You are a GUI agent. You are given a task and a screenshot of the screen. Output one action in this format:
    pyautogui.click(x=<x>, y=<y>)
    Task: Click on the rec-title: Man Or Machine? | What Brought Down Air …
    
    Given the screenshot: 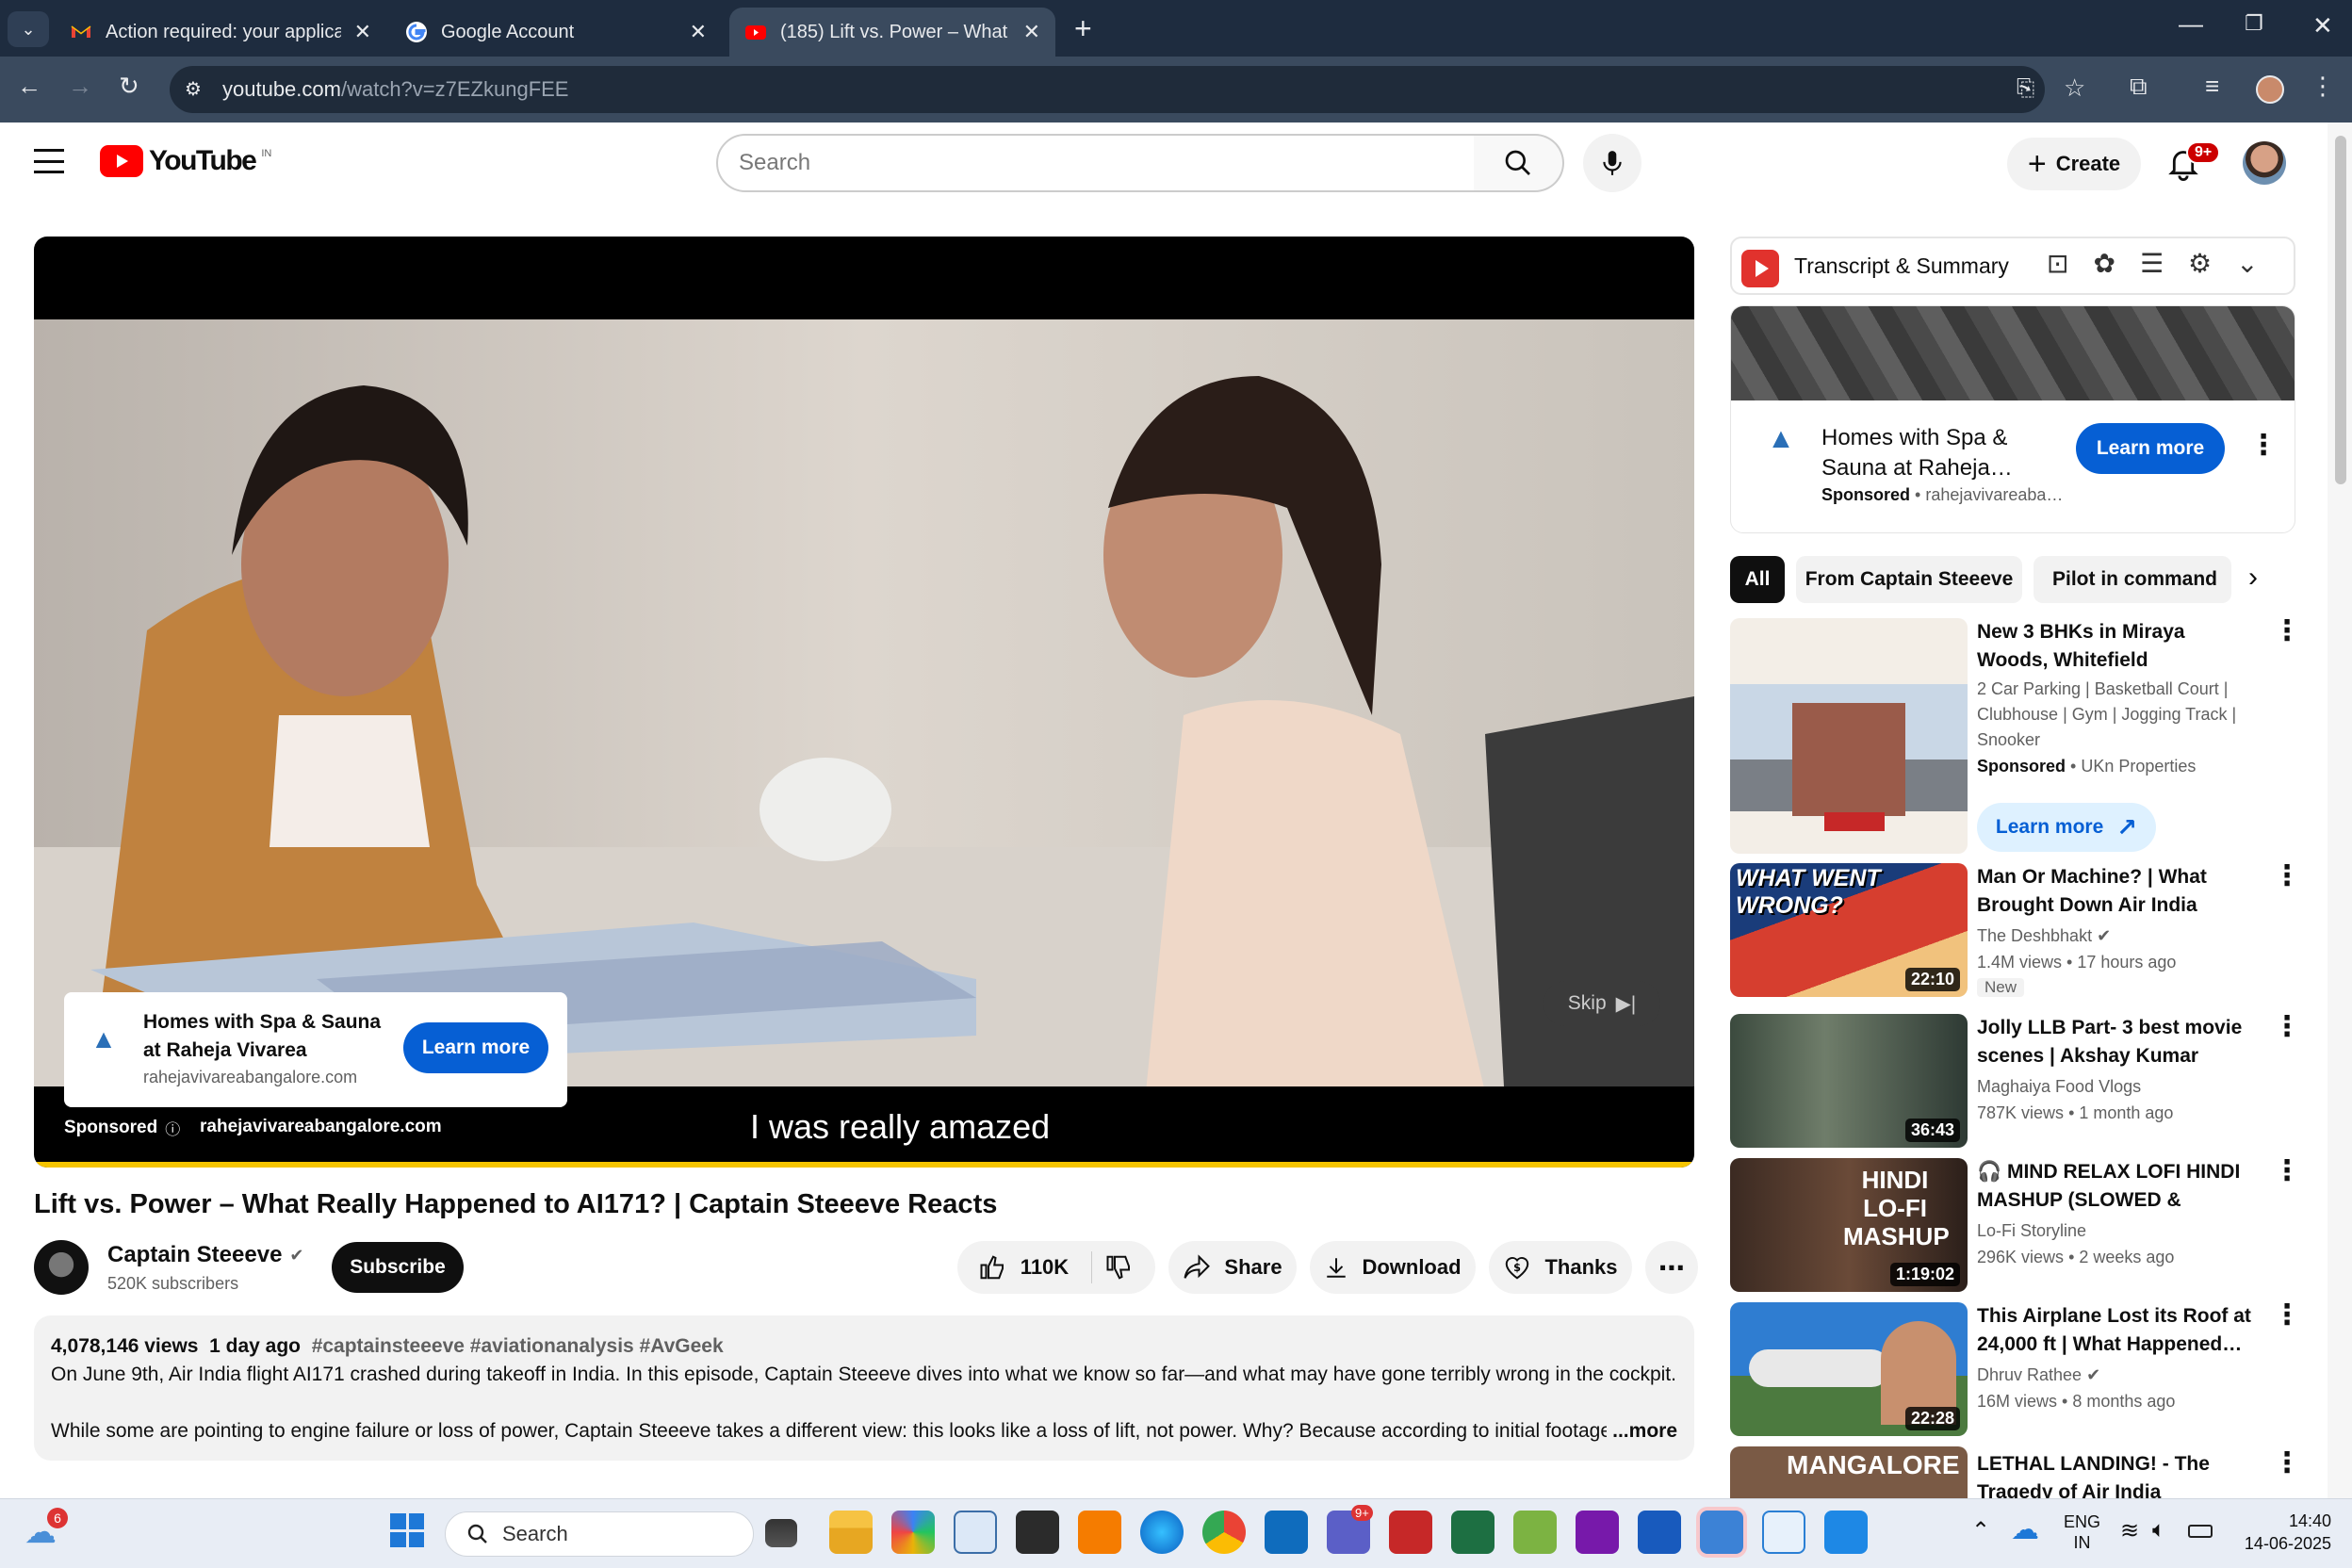 What is the action you would take?
    pyautogui.click(x=2118, y=892)
    